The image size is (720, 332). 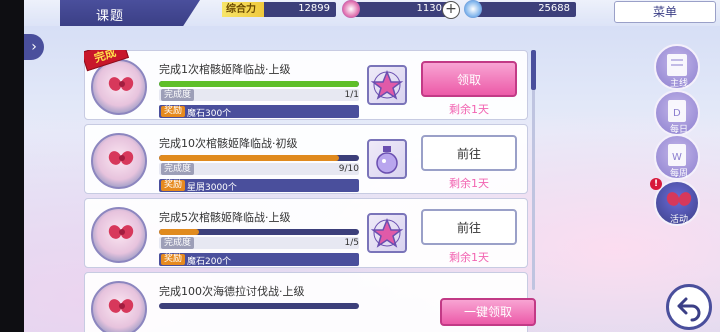 I want to click on power-display: 综合力 12899, so click(x=279, y=9).